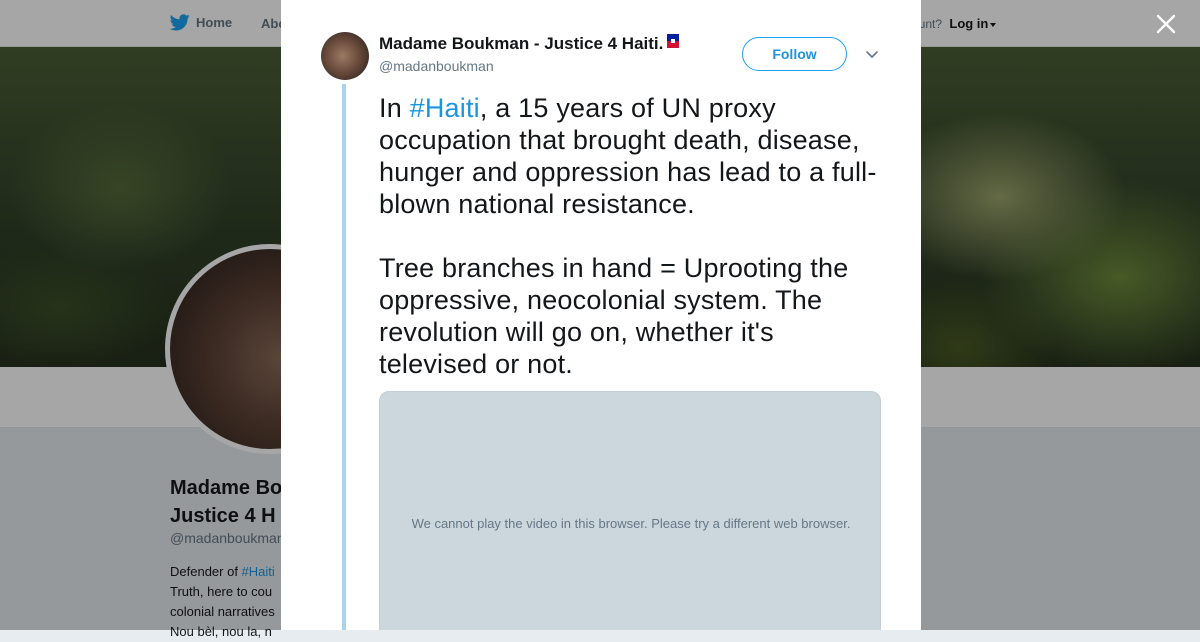  Describe the element at coordinates (673, 41) in the screenshot. I see `haiti-flag-icon` at that location.